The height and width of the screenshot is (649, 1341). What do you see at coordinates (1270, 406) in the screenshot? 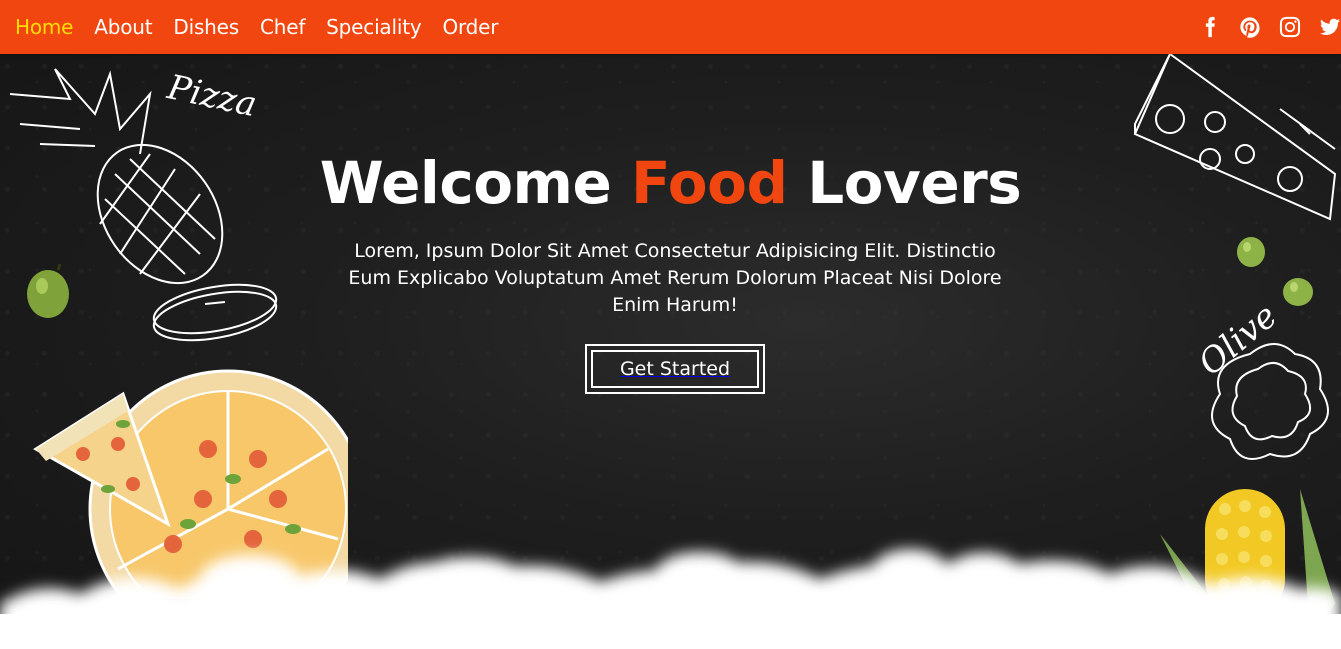
I see `pepper-slice-doodle` at bounding box center [1270, 406].